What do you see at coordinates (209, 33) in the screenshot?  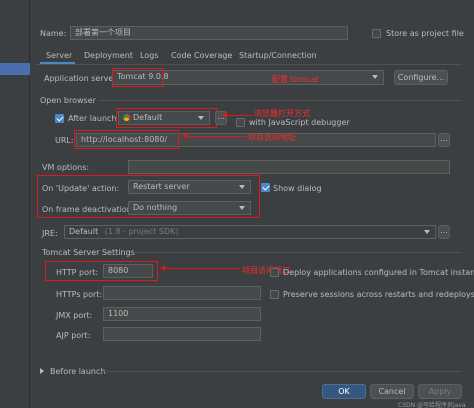 I see `name-input: 部署第一个项目` at bounding box center [209, 33].